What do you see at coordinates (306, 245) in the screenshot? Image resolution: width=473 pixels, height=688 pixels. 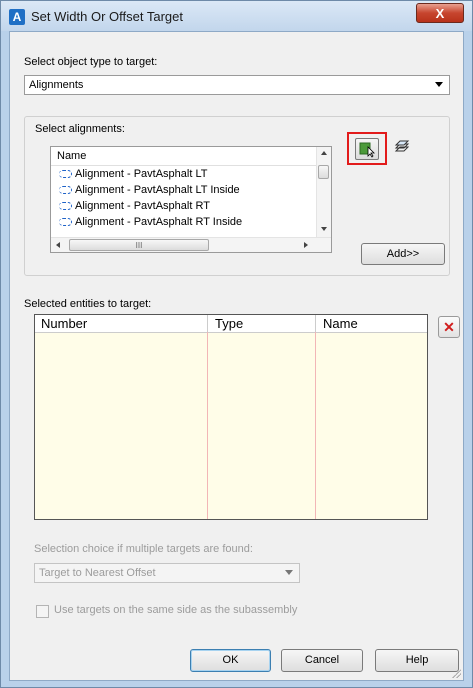 I see `scroll-right-arrow-icon` at bounding box center [306, 245].